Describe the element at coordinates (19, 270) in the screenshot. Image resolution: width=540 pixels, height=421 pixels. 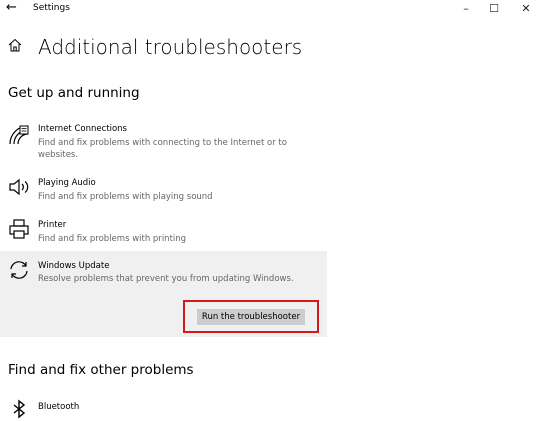
I see `refresh-icon` at that location.